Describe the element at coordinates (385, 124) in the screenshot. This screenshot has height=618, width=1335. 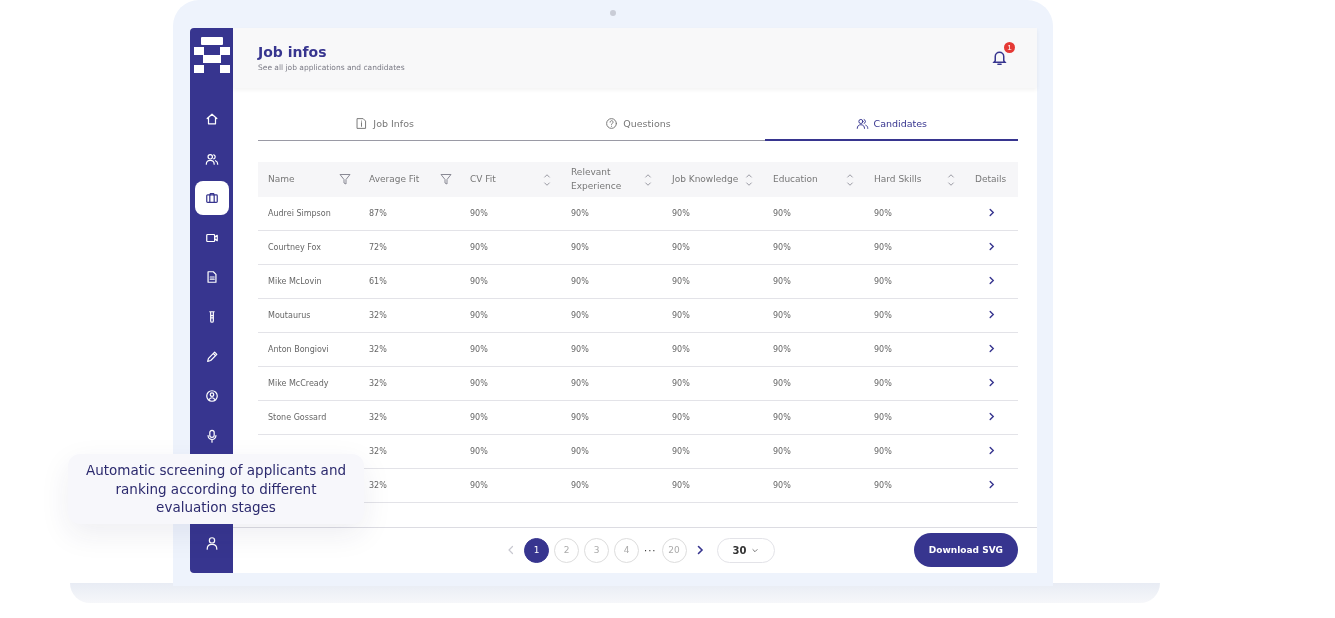
I see `tab: Job Infos` at that location.